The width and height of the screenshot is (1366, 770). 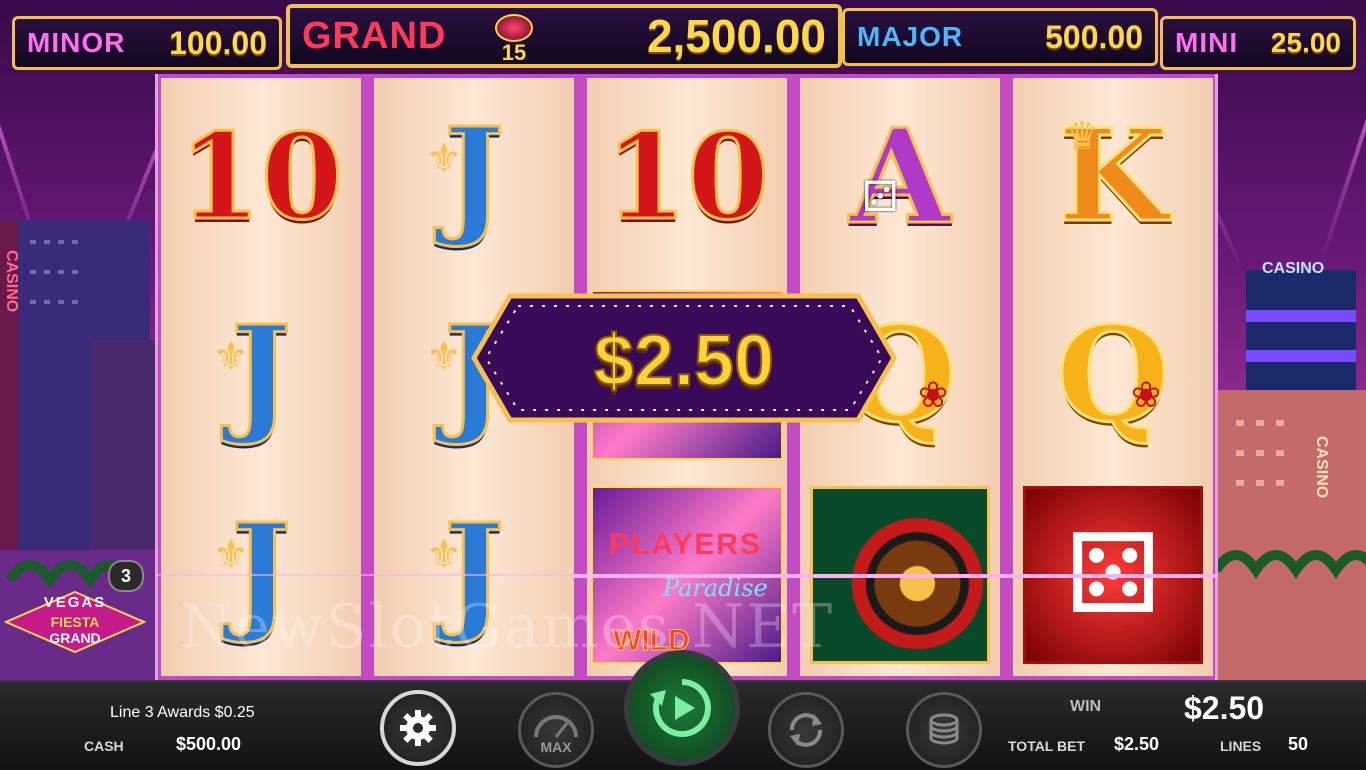 I want to click on players-text: PLAYERS, so click(x=685, y=544).